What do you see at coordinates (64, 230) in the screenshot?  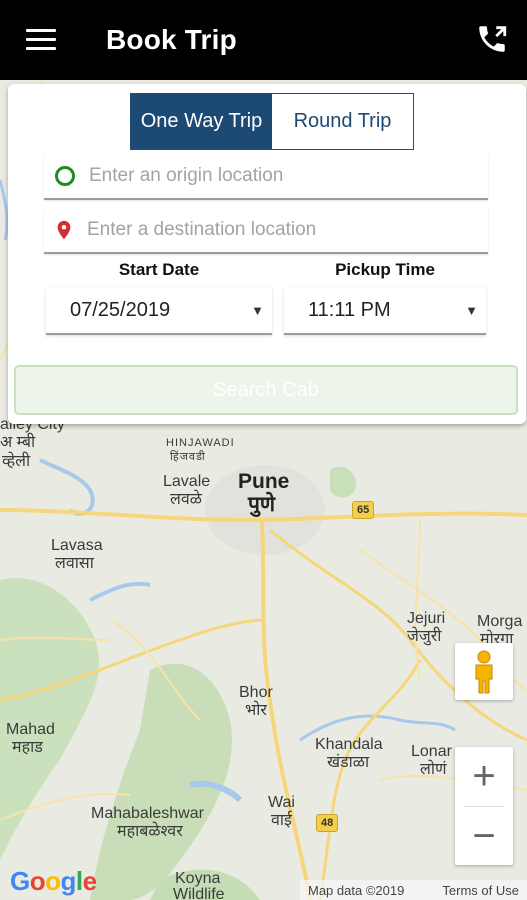 I see `map-pin-icon` at bounding box center [64, 230].